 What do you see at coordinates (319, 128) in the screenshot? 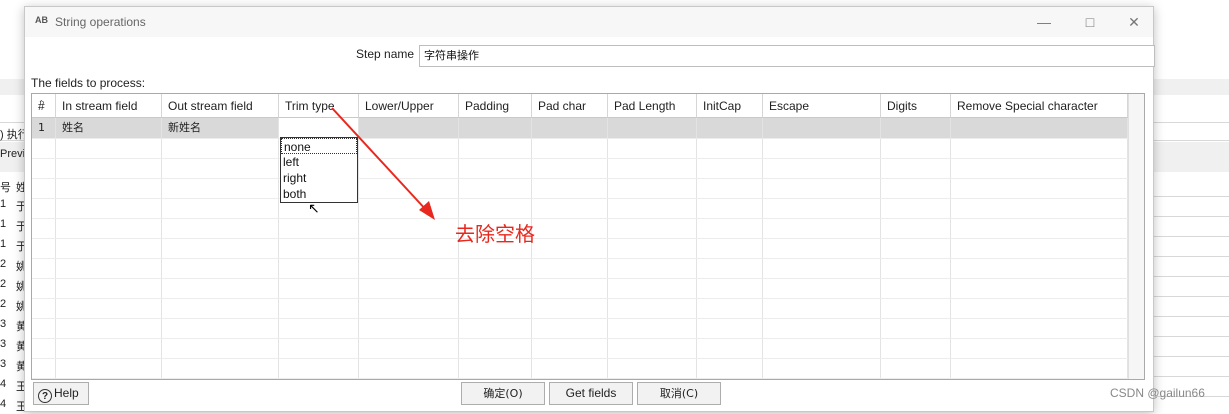
I see `trim-type-cell` at bounding box center [319, 128].